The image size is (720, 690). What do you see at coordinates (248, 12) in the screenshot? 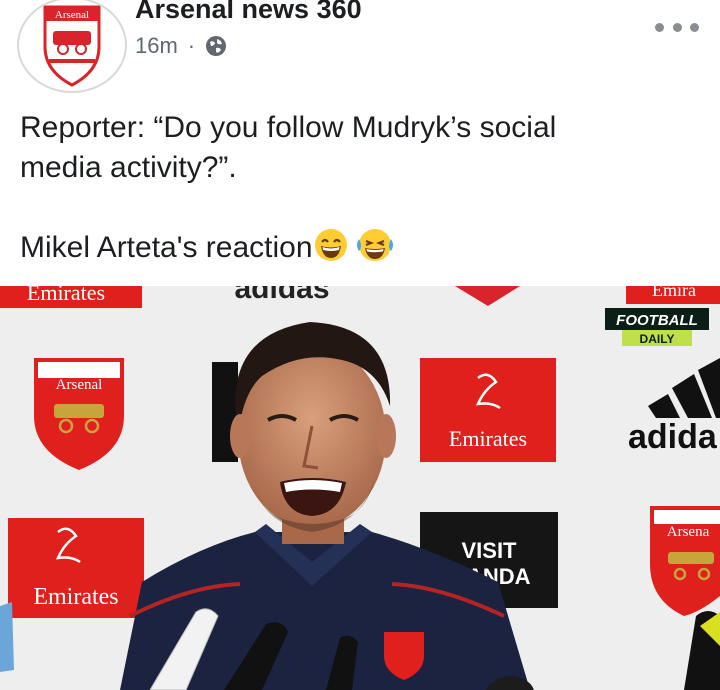
I see `page-name: Arsenal news 360` at bounding box center [248, 12].